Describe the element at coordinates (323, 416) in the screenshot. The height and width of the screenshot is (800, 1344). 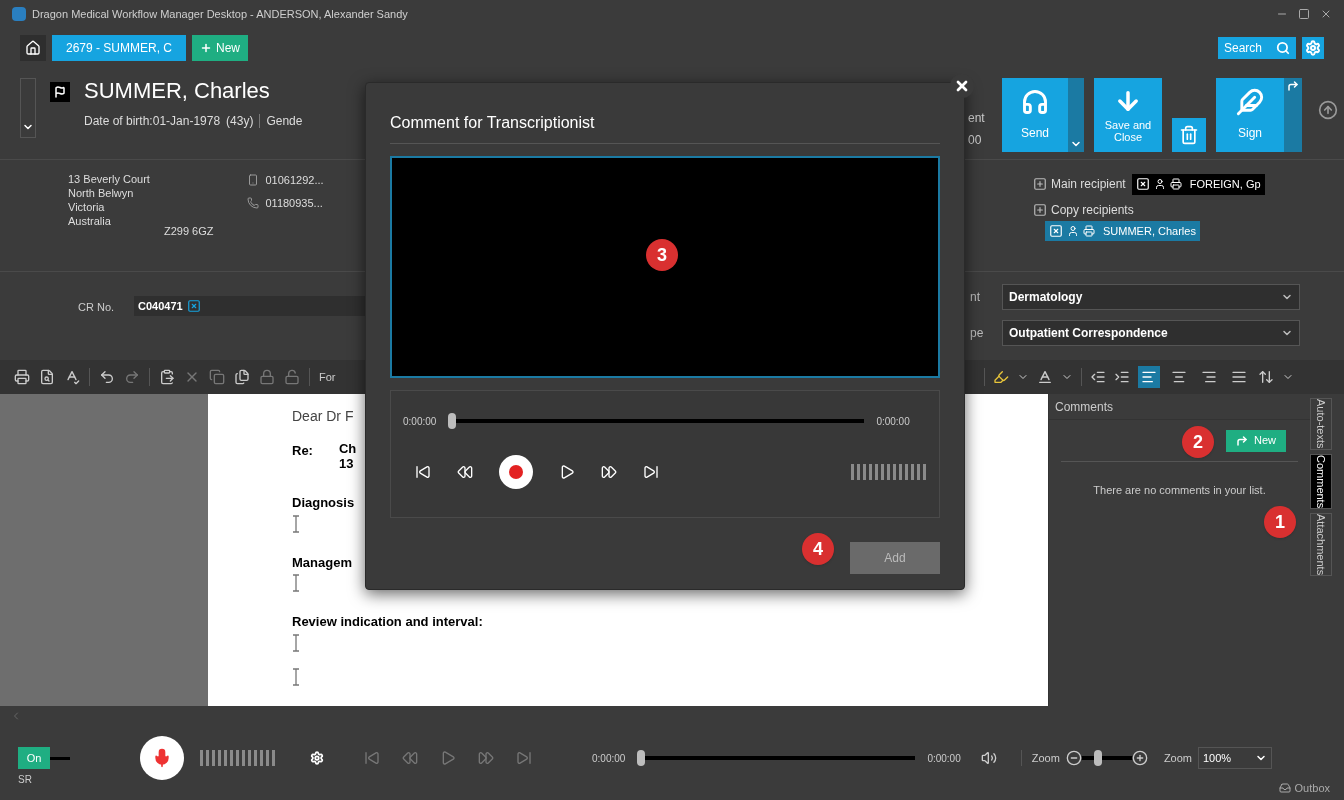
I see `greeting-text: Dear Dr F` at that location.